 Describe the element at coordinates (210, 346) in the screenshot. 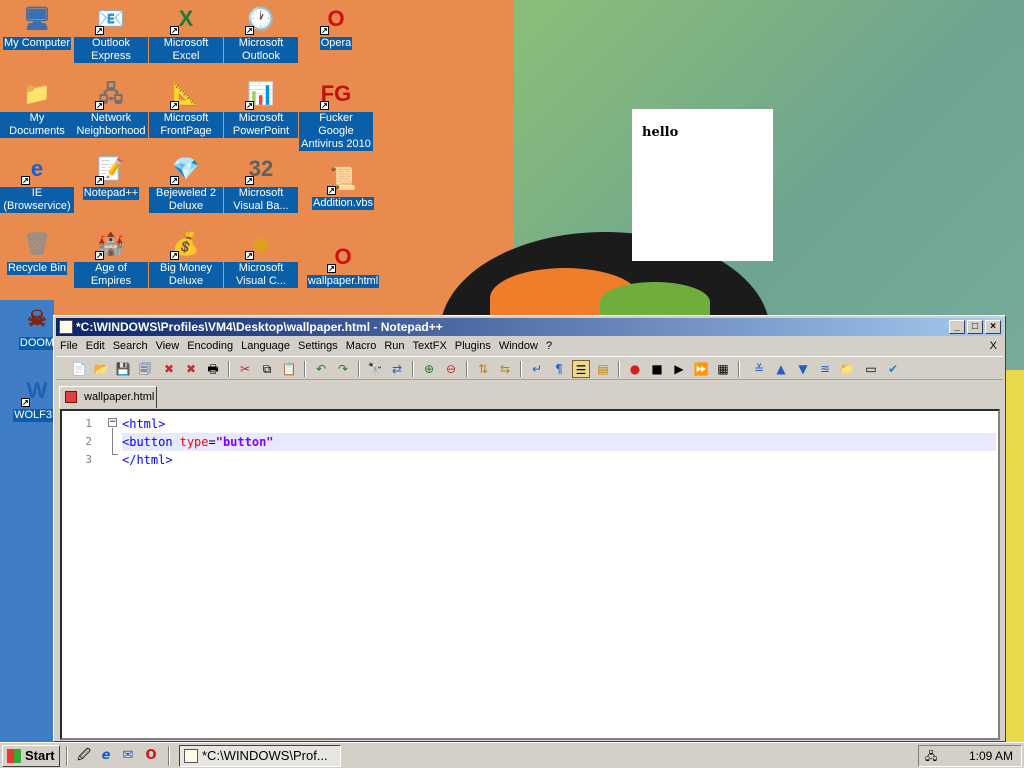

I see `menu-encoding: Encoding` at that location.